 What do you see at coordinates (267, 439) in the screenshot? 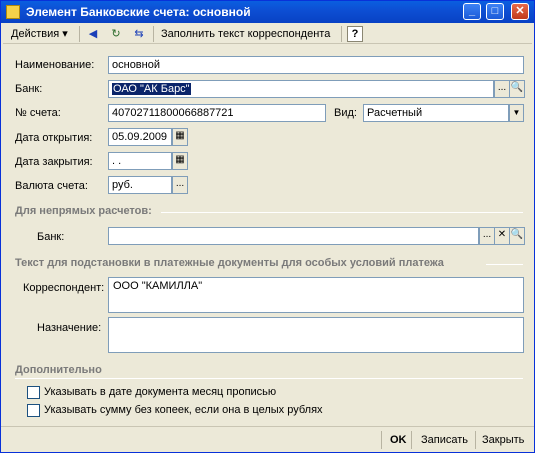
I see `footer: OK Записать Закрыть` at bounding box center [267, 439].